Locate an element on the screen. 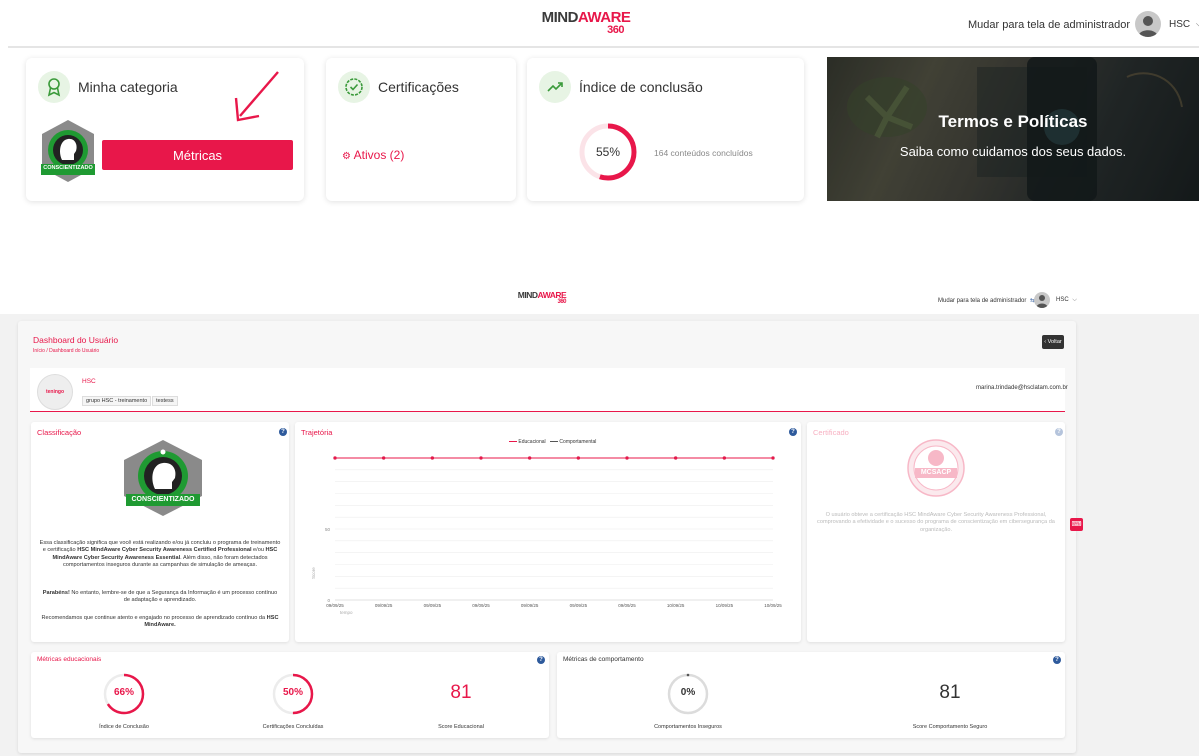  keyboard-shortcut-icon: ⌨ is located at coordinates (1076, 524).